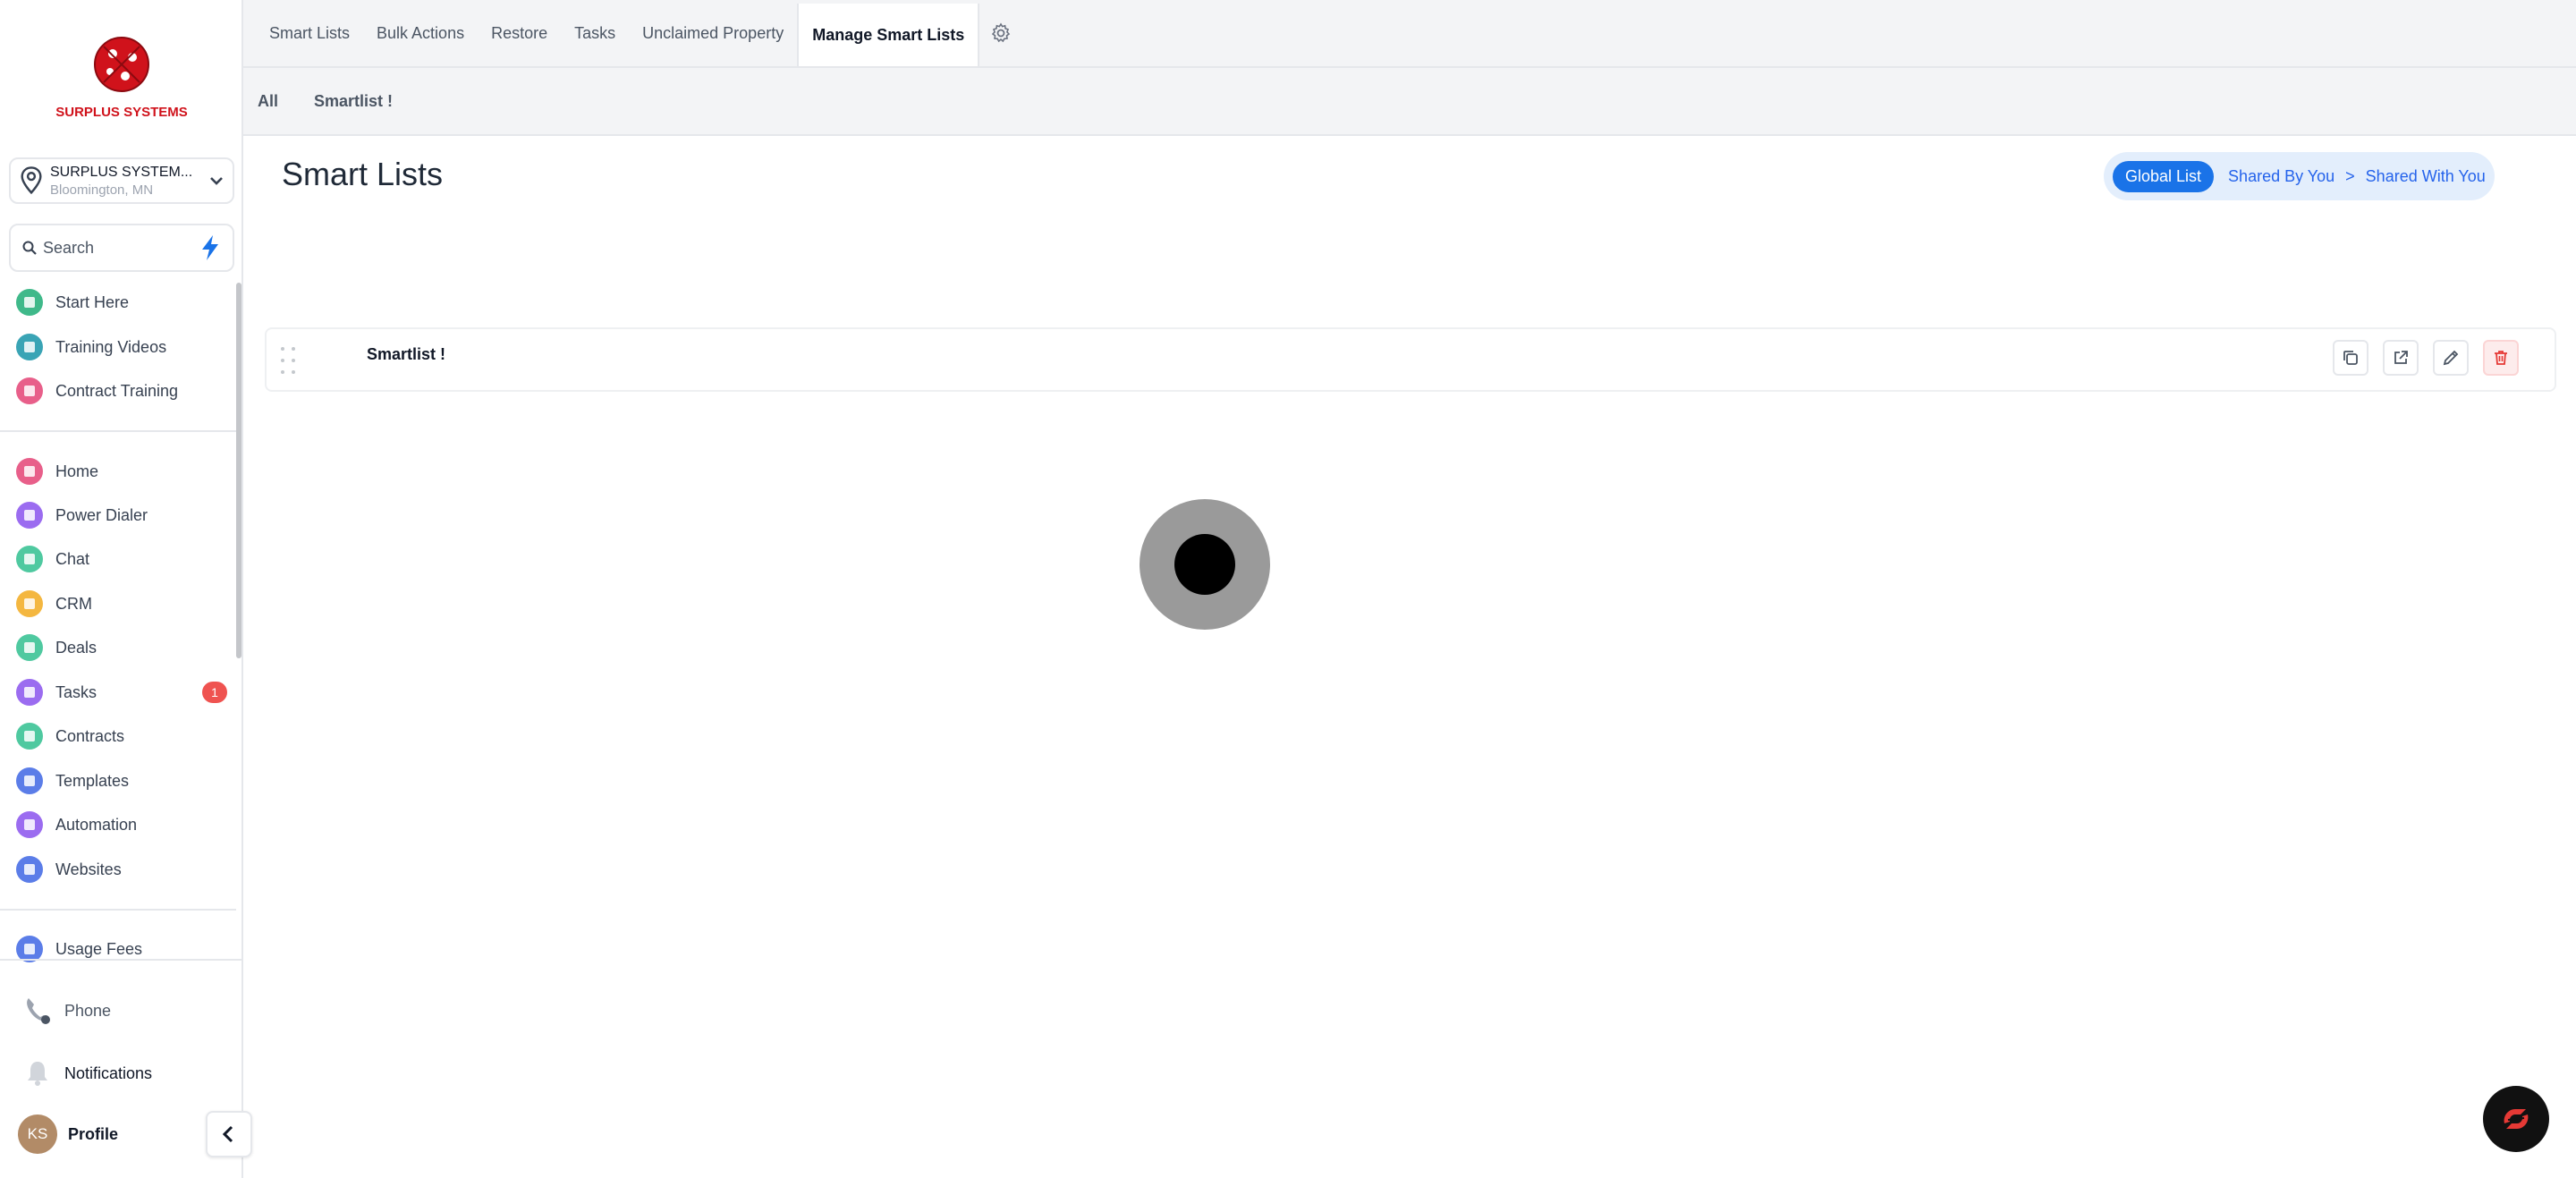  I want to click on chat-widget-logo-icon, so click(2516, 1119).